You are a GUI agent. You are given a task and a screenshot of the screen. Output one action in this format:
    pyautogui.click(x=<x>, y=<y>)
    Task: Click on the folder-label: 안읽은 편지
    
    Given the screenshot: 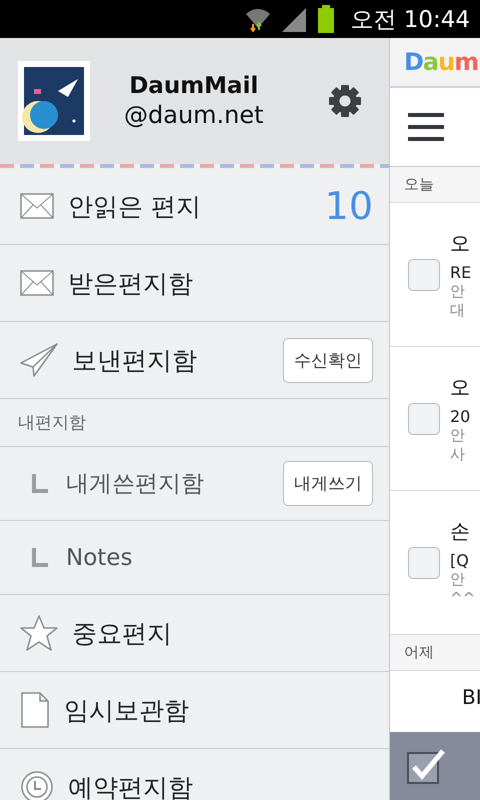 What is the action you would take?
    pyautogui.click(x=134, y=206)
    